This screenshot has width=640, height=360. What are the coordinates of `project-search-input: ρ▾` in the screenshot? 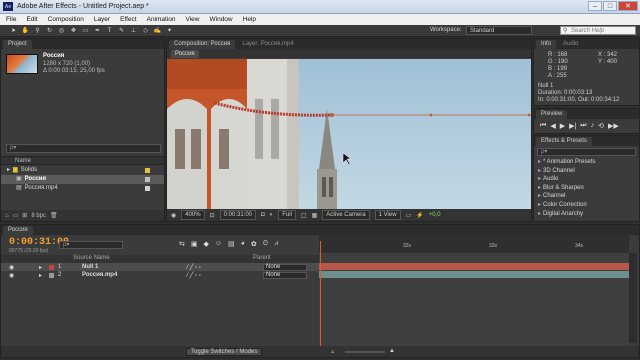 It's located at (83, 148).